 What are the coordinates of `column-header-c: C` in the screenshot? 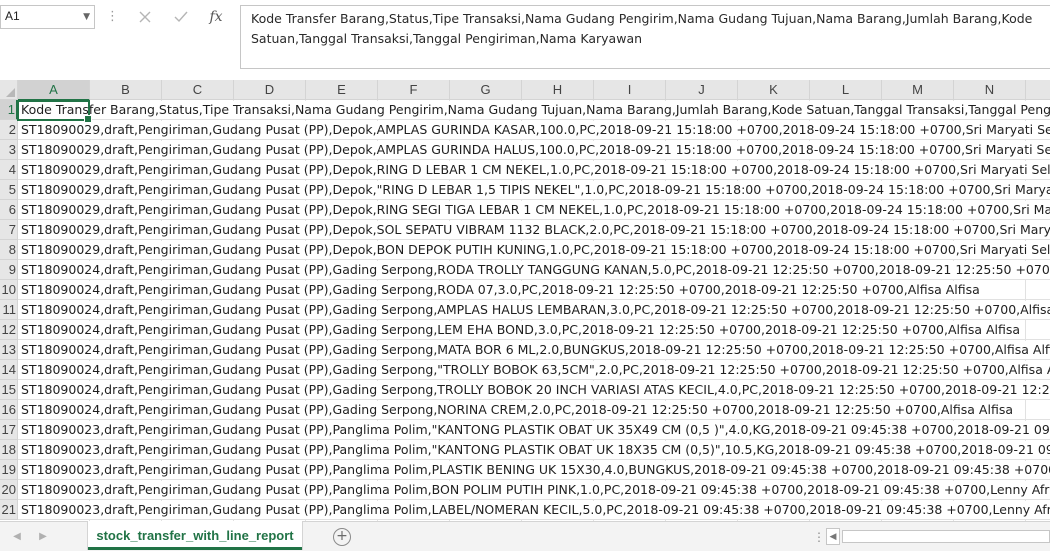 It's located at (198, 90).